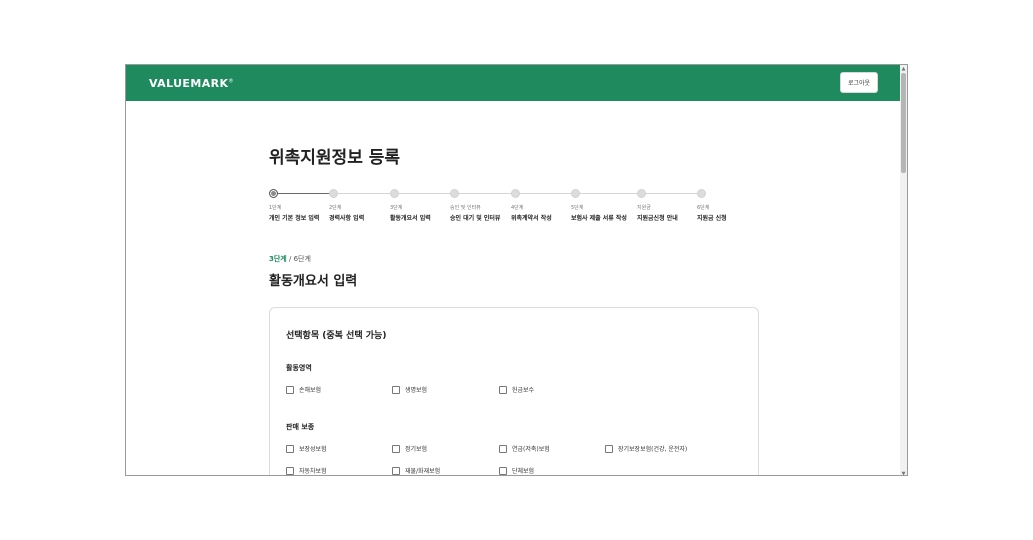 The width and height of the screenshot is (1033, 540). What do you see at coordinates (346, 205) in the screenshot?
I see `step-2: 2단계 경력사항 입력` at bounding box center [346, 205].